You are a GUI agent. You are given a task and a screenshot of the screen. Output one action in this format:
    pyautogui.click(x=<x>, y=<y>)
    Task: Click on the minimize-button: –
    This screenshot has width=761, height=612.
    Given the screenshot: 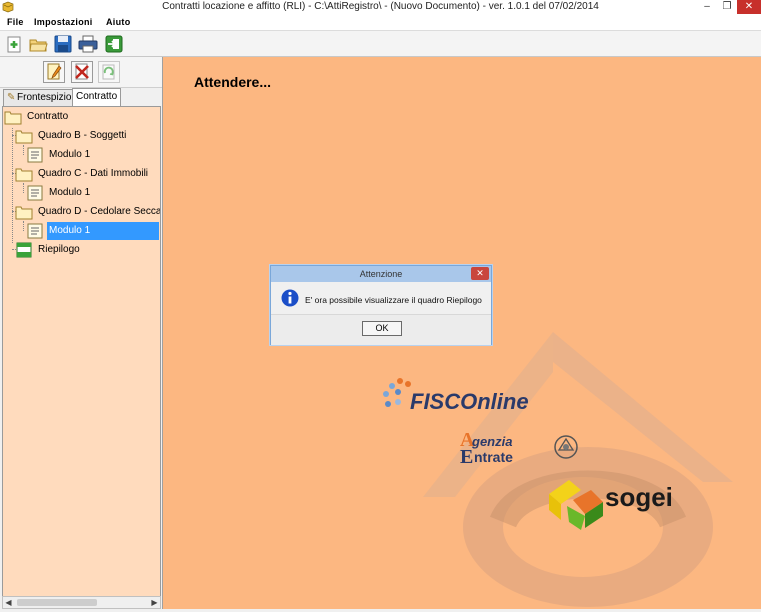 What is the action you would take?
    pyautogui.click(x=707, y=7)
    